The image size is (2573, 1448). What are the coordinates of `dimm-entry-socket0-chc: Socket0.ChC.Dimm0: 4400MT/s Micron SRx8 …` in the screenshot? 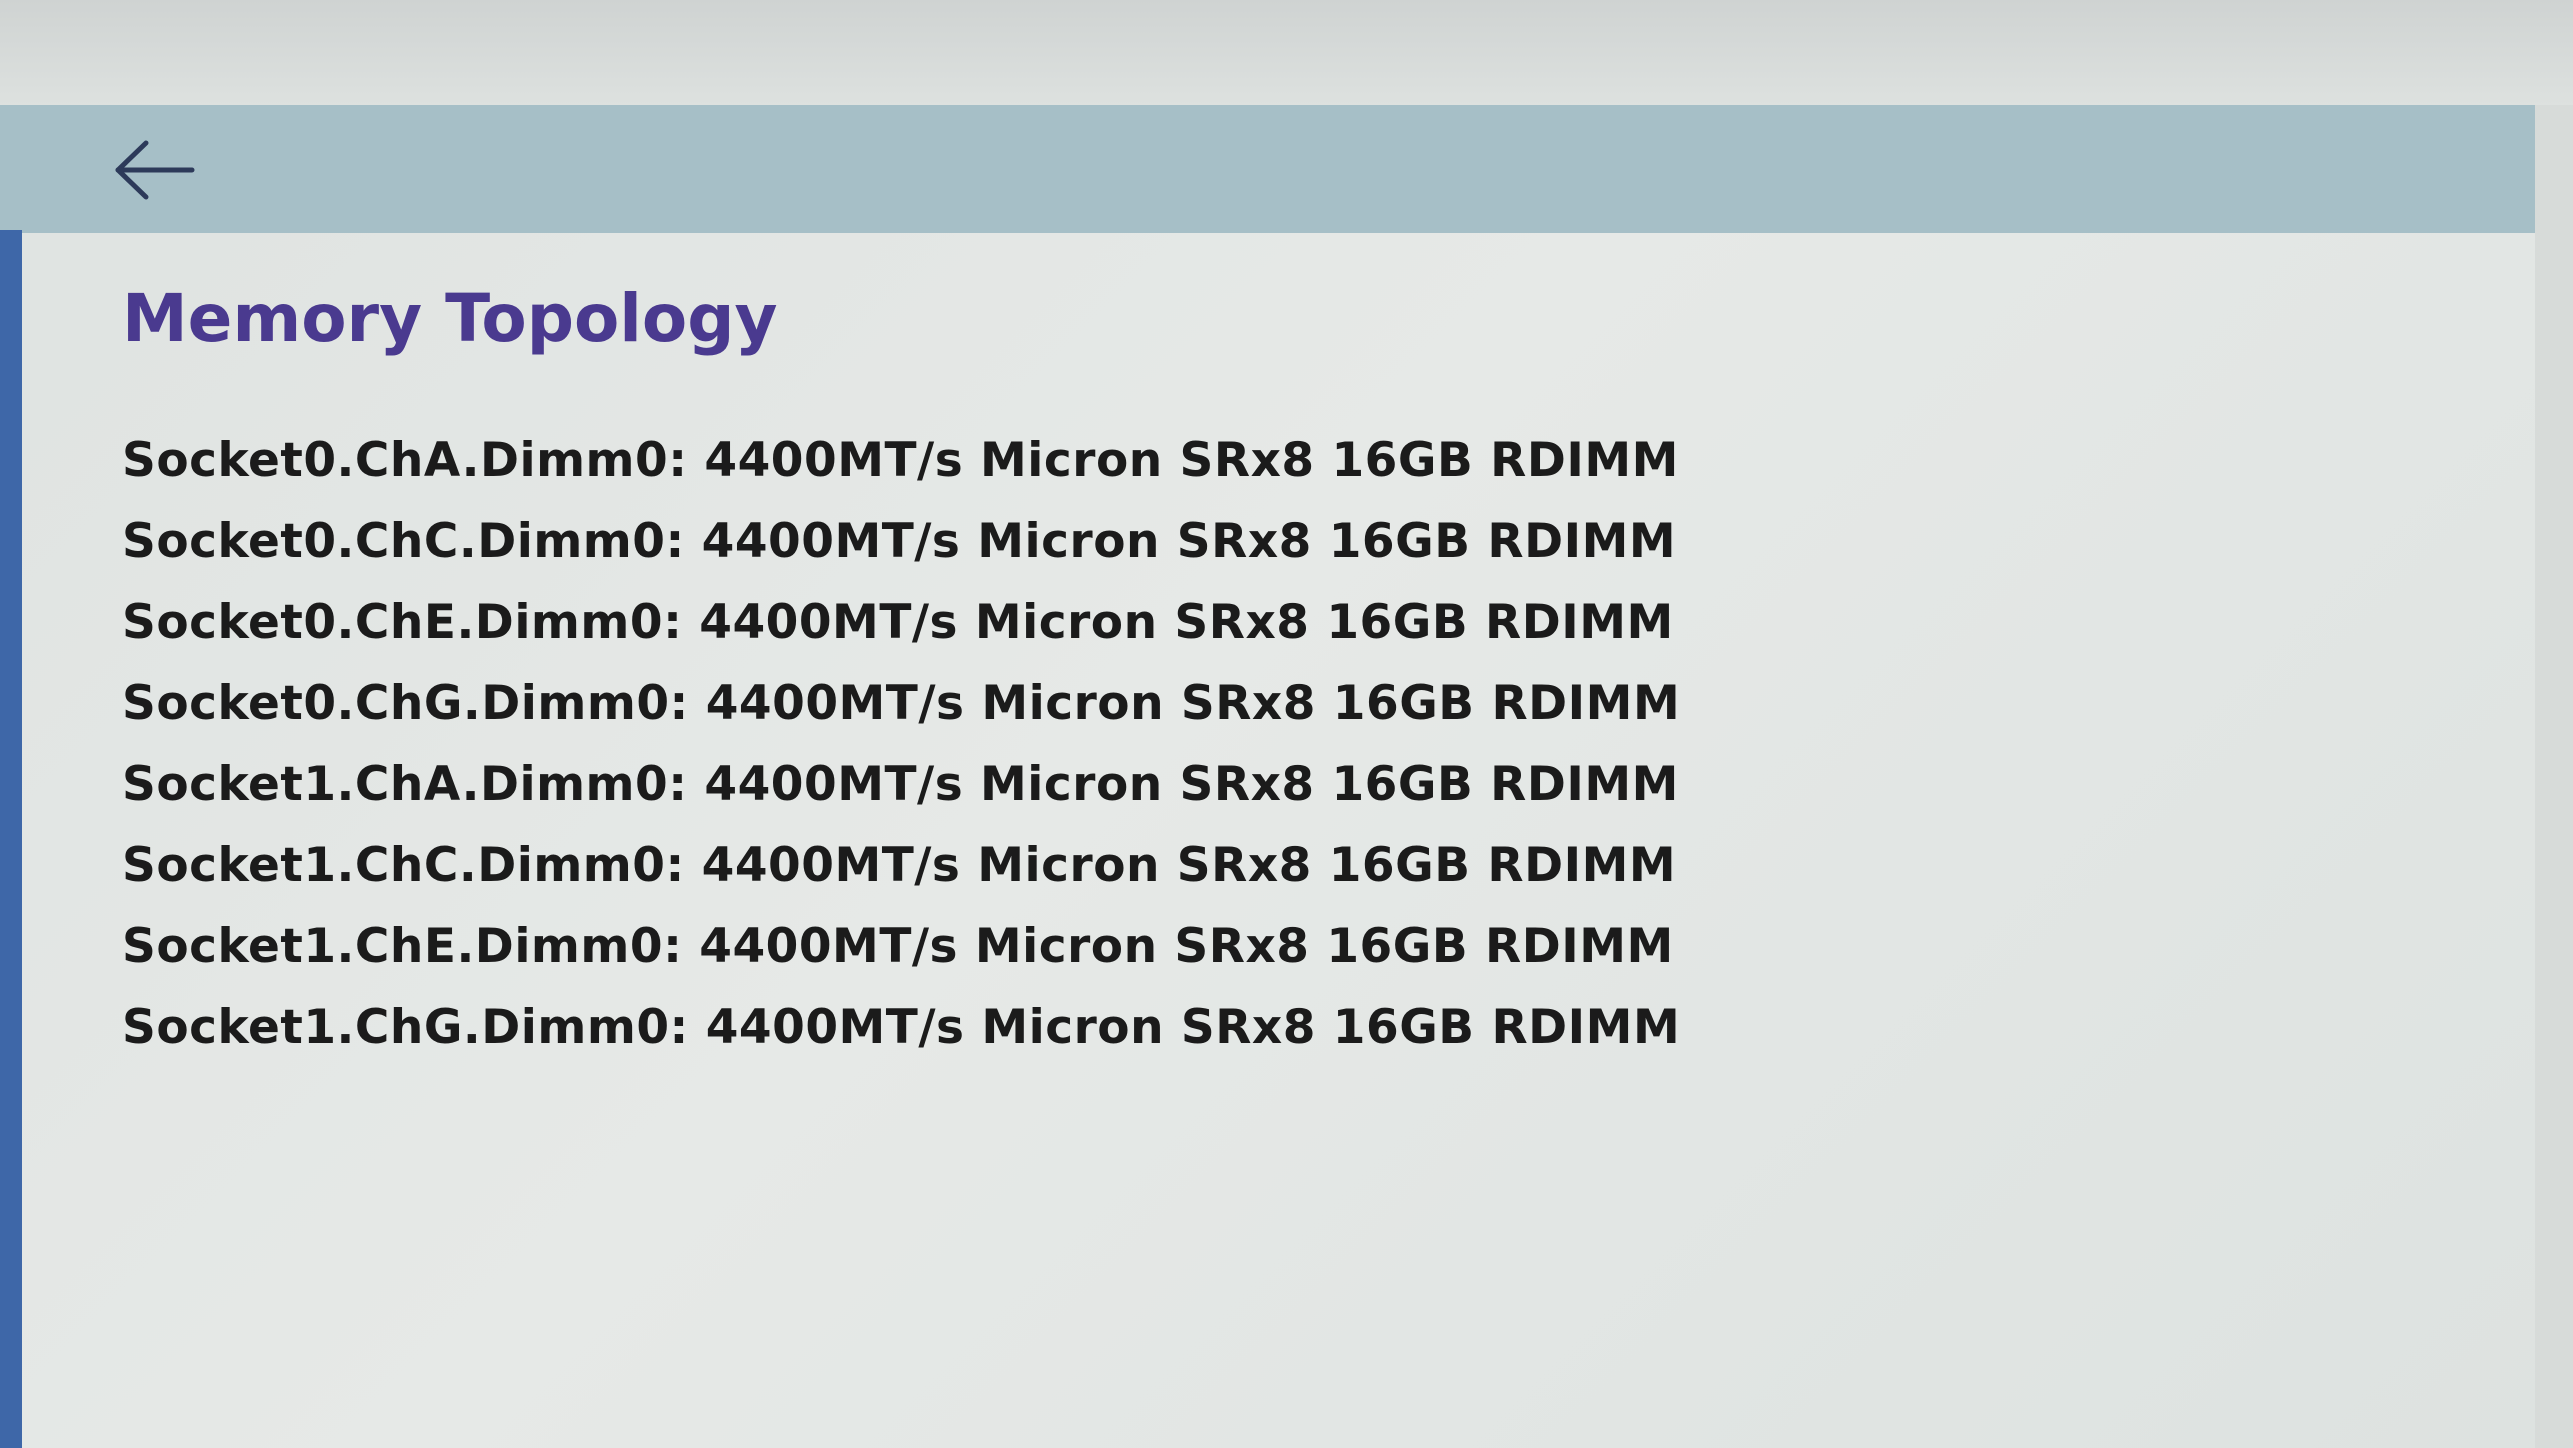 It's located at (899, 541).